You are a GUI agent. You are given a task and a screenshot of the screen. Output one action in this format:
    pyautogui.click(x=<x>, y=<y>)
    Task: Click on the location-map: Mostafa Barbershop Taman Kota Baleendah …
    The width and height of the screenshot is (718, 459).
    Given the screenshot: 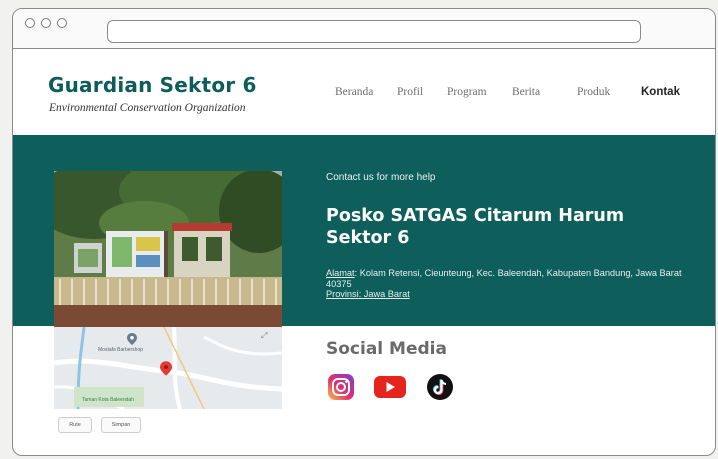 What is the action you would take?
    pyautogui.click(x=168, y=368)
    